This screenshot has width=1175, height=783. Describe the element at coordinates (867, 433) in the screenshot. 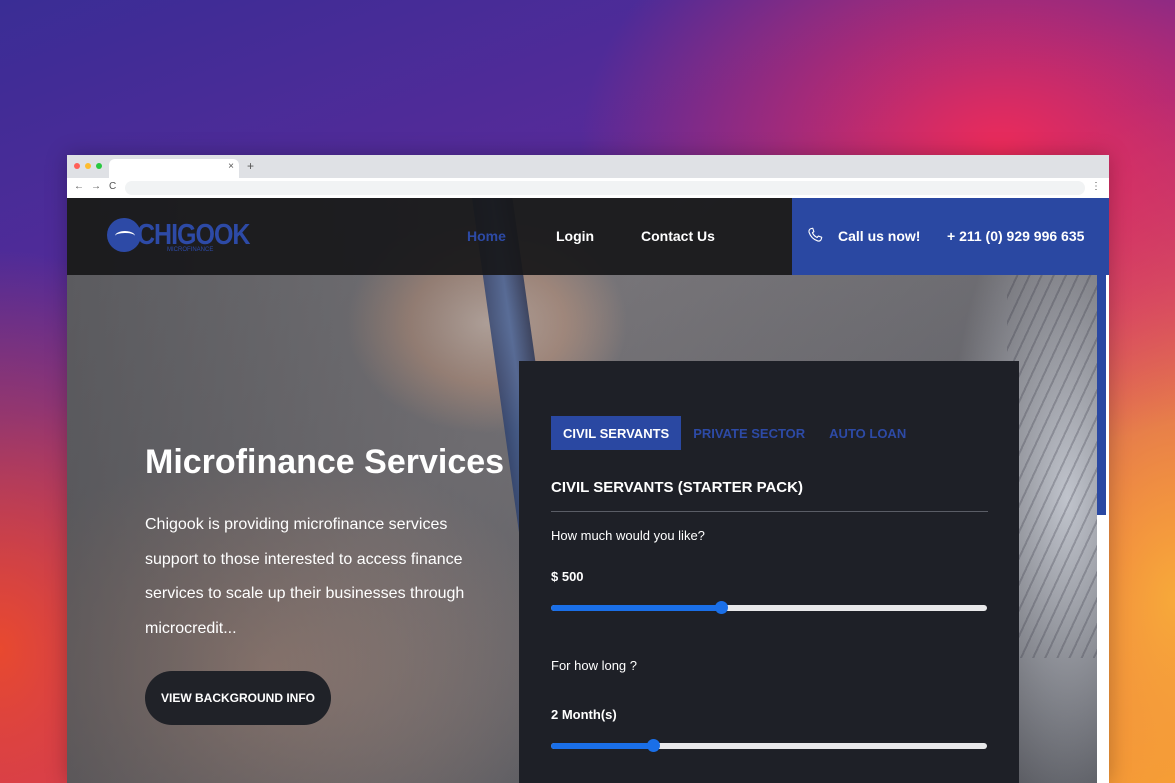

I see `tab-auto-loan: AUTO LOAN` at that location.